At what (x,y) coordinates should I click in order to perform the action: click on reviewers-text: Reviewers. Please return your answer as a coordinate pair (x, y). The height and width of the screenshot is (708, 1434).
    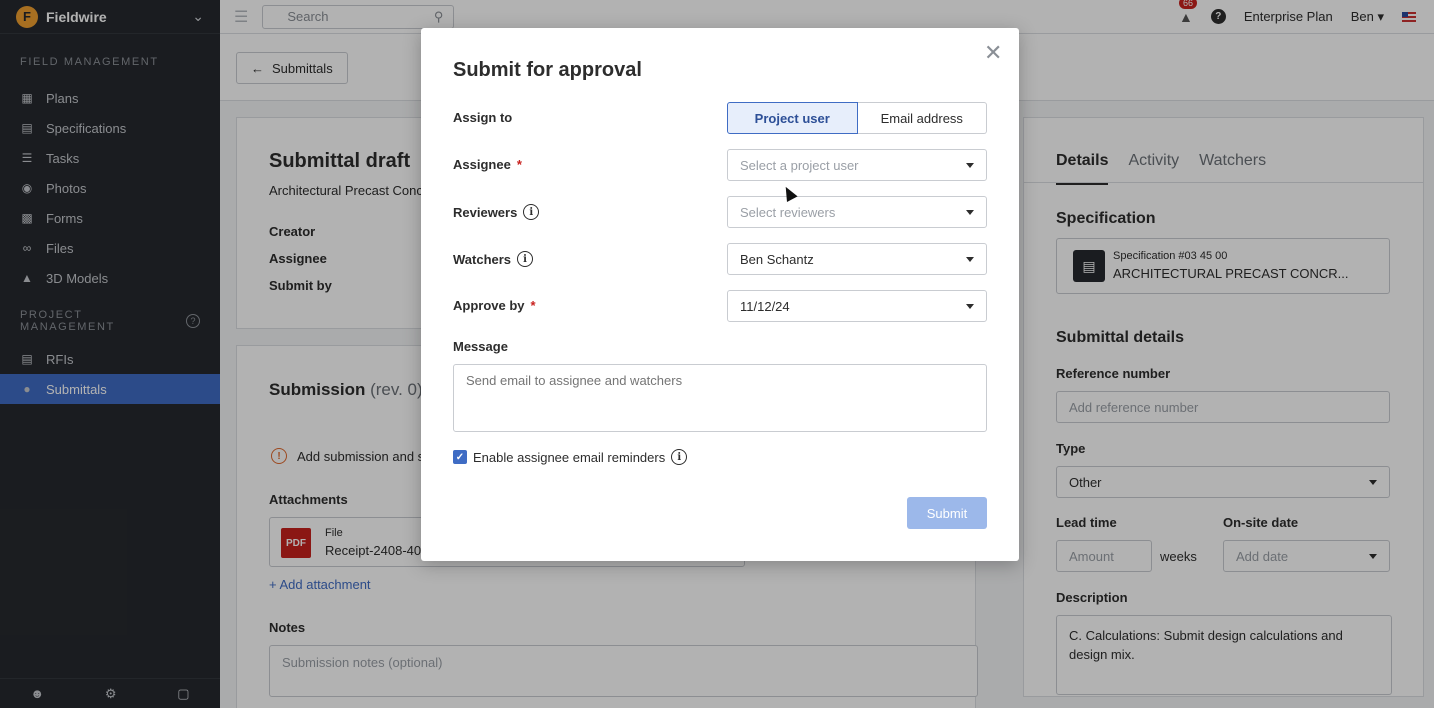
    Looking at the image, I should click on (485, 212).